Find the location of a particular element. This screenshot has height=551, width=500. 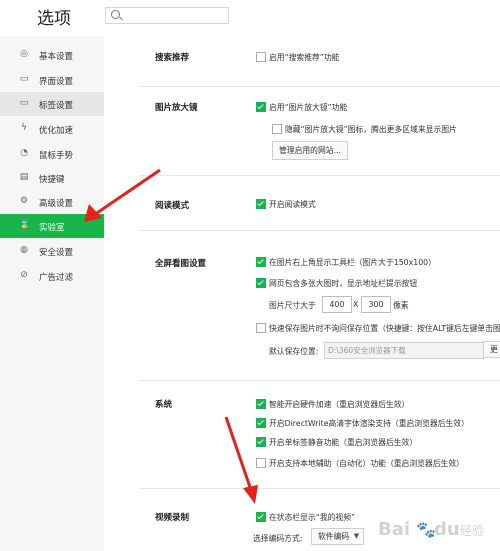

section-title-search-recommend: 搜索推荐 is located at coordinates (172, 58).